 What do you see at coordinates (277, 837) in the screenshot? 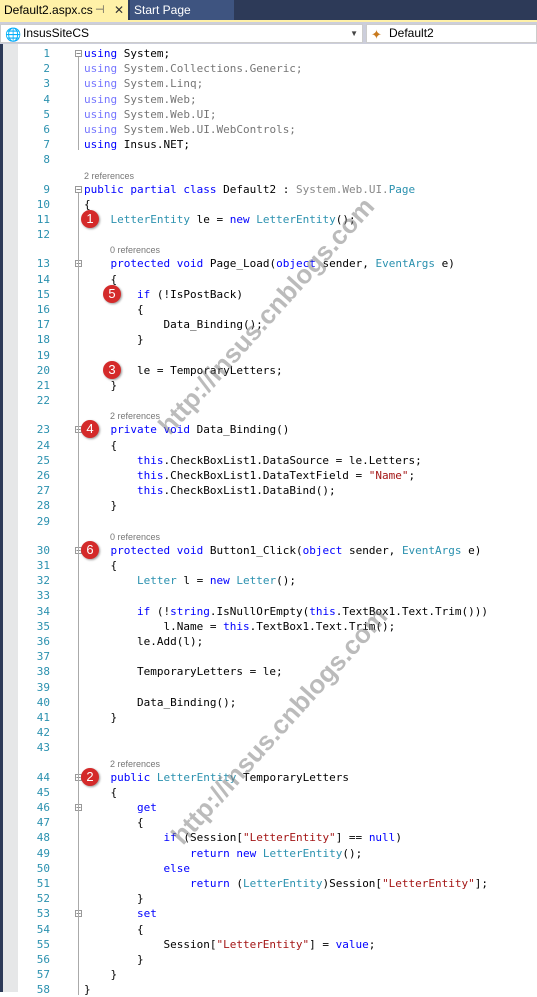
I see `code-line: 48 if (Session["LetterEntity"] == null)` at bounding box center [277, 837].